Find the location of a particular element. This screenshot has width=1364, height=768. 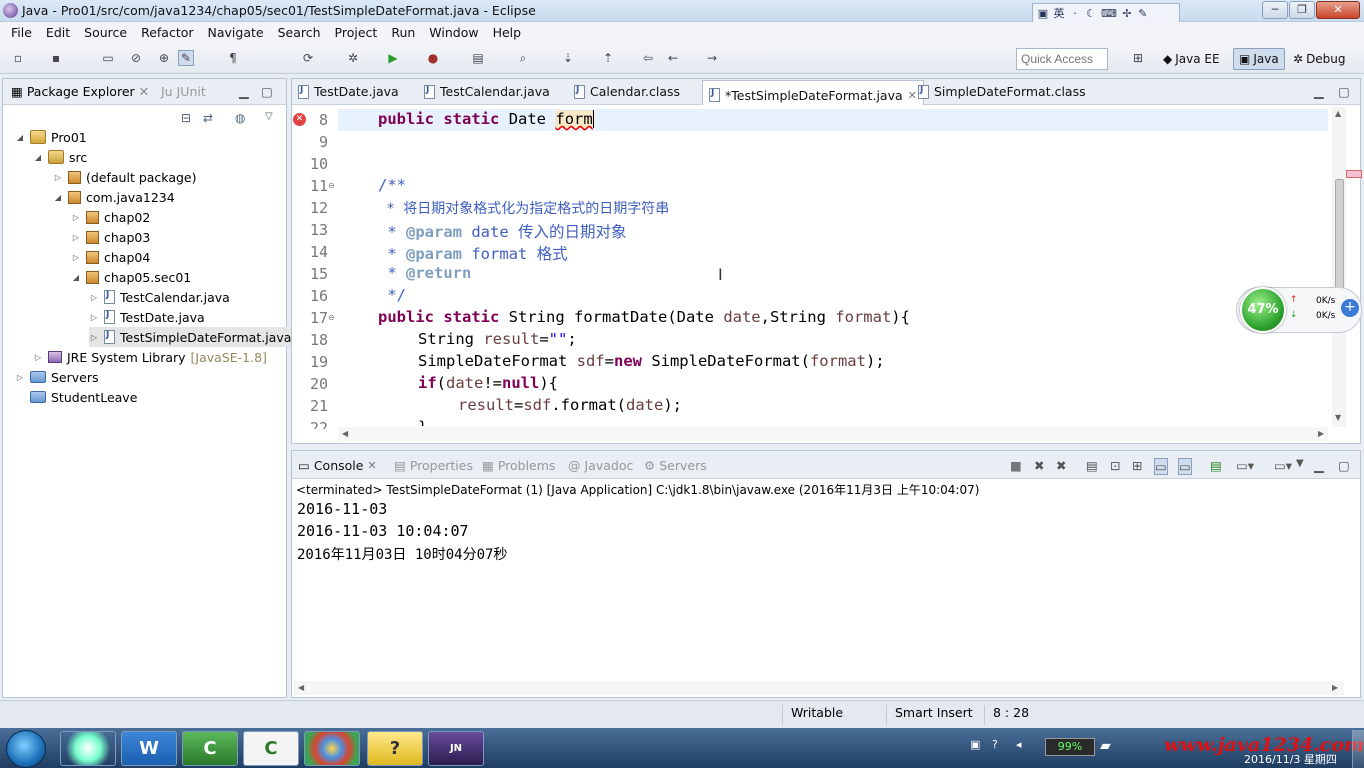

maximize-view-icon: ▢ is located at coordinates (267, 91).